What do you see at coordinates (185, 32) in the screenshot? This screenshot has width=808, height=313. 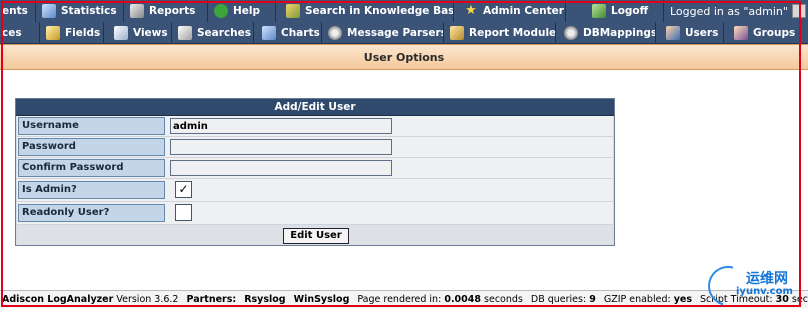 I see `searches-icon` at bounding box center [185, 32].